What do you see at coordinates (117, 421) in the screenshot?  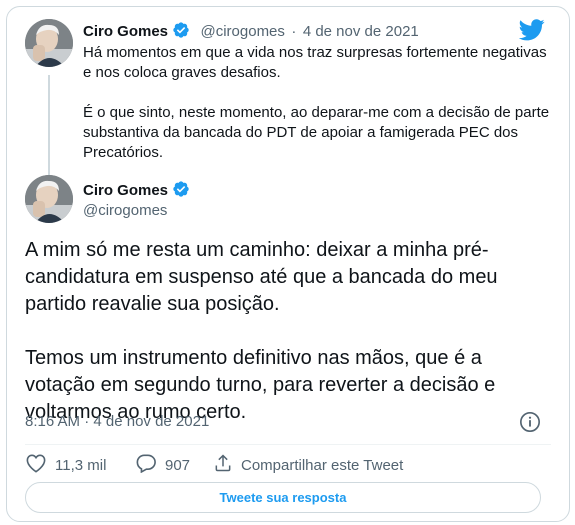 I see `tweet-timestamp: 8:16 AM · 4 de nov de 2021` at bounding box center [117, 421].